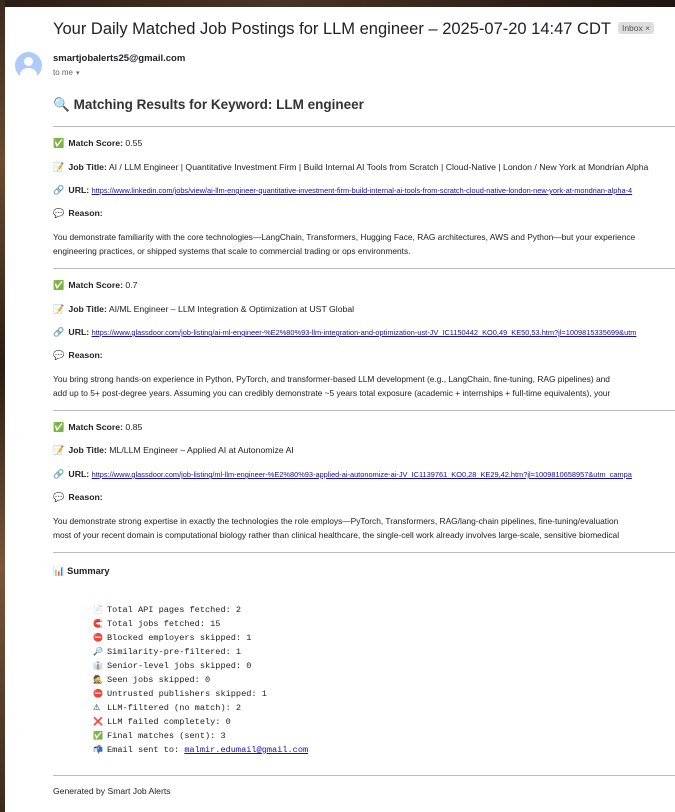  Describe the element at coordinates (98, 623) in the screenshot. I see `magnet-icon: 🧲` at that location.